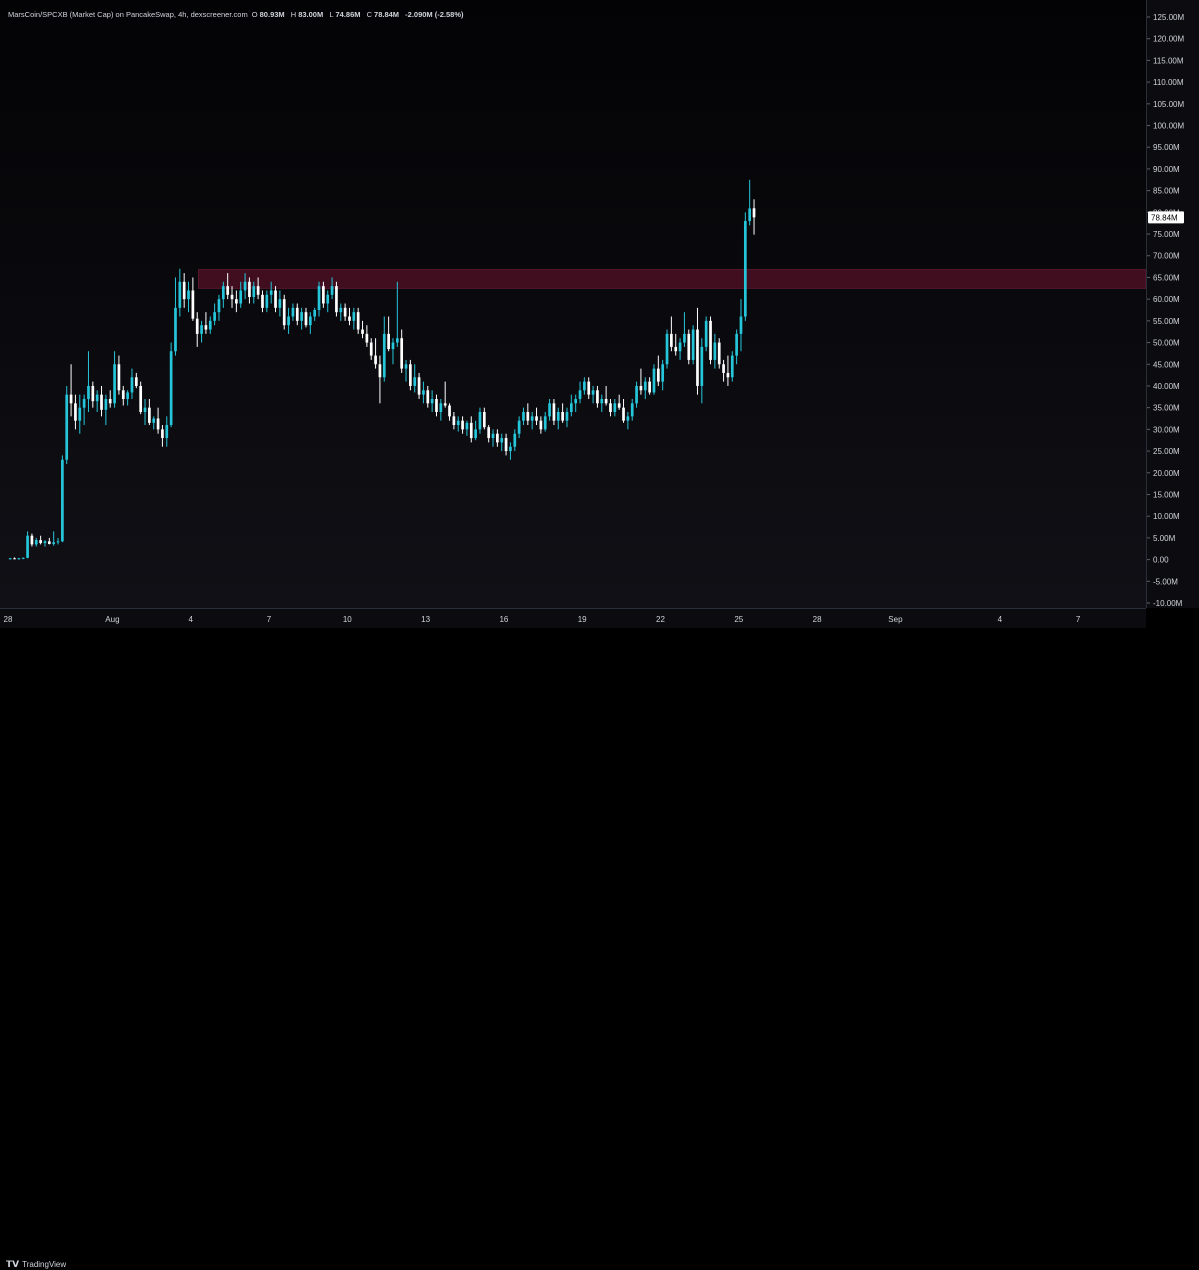 The height and width of the screenshot is (1270, 1199). What do you see at coordinates (573, 618) in the screenshot?
I see `time-axis: 28 Aug 4 7 10 13 16 19 22 25 28 Sep 4 7` at bounding box center [573, 618].